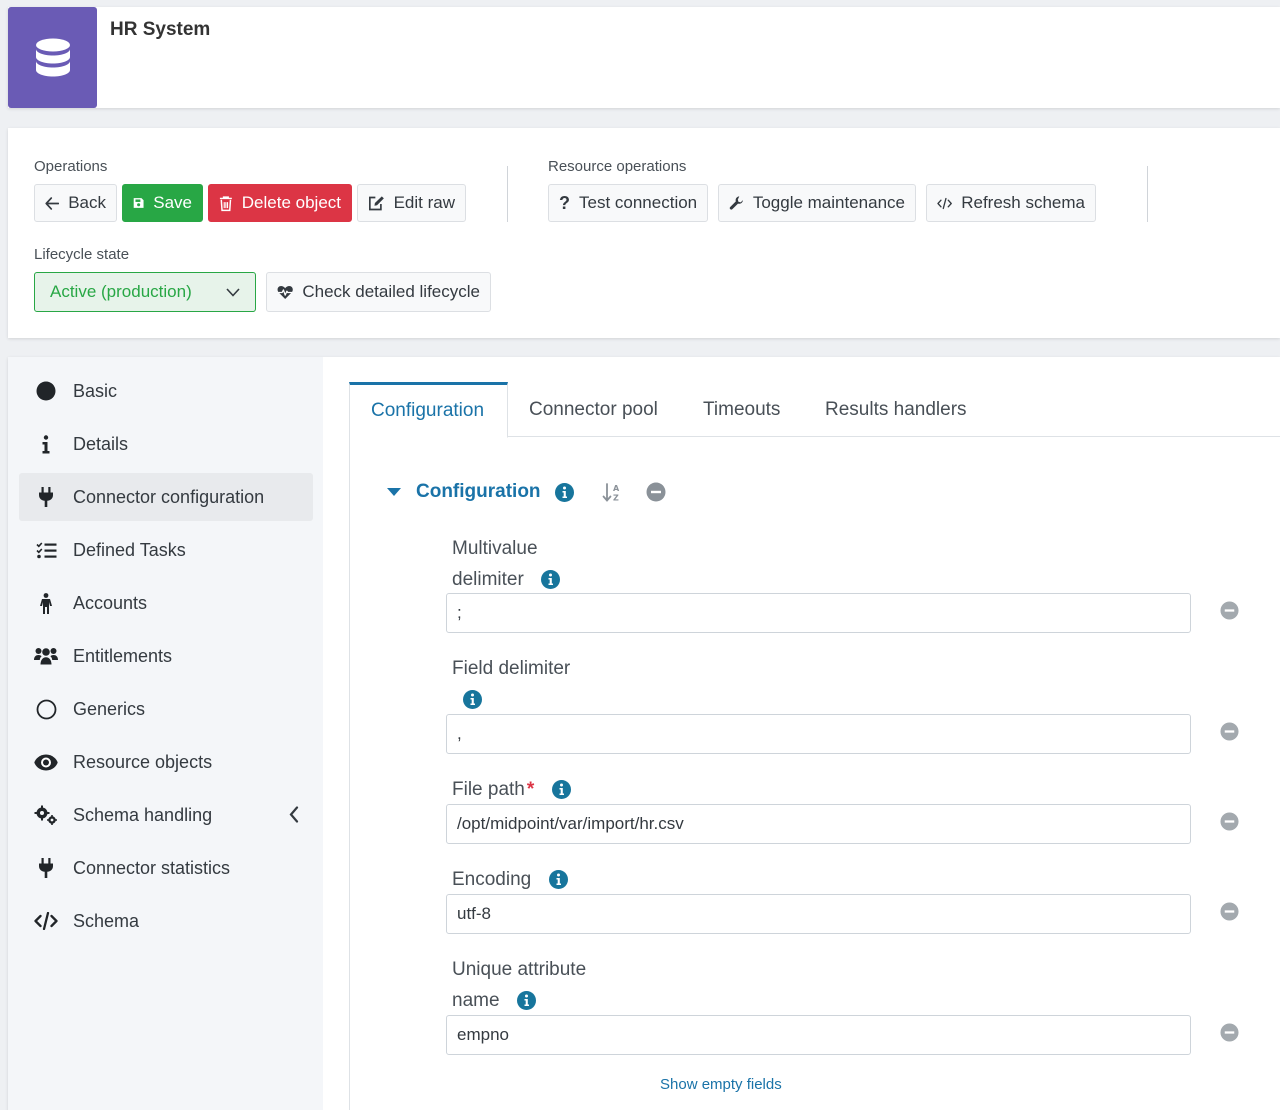 The height and width of the screenshot is (1110, 1280). Describe the element at coordinates (424, 202) in the screenshot. I see `edit-raw-label: Edit raw` at that location.